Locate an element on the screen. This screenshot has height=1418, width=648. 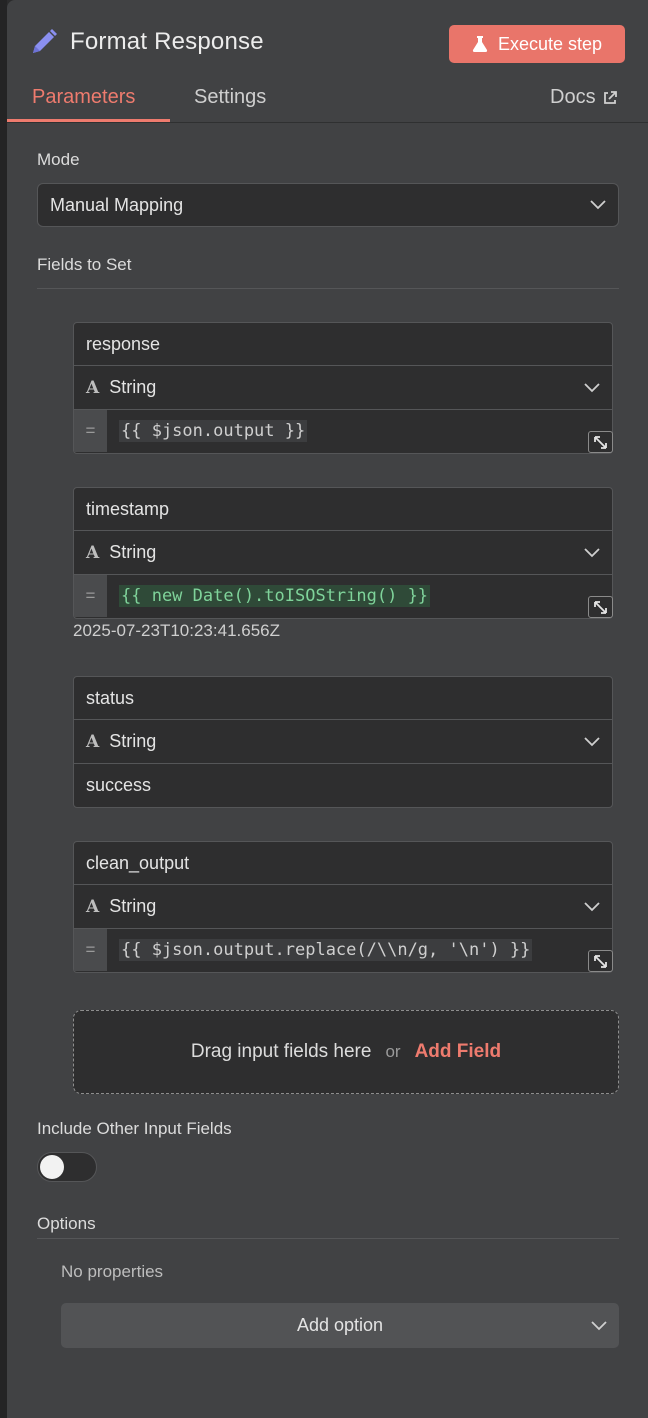
drag-fields-dropzone: Drag input fields here or Add Field is located at coordinates (346, 1052).